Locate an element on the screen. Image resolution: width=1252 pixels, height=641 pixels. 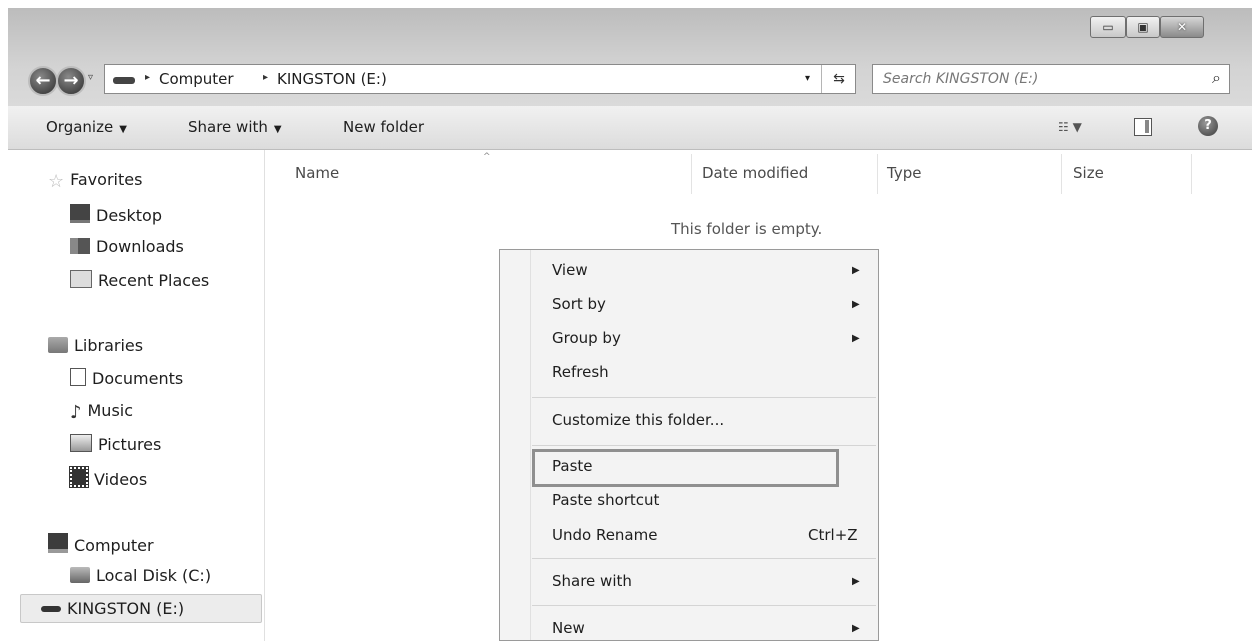
column-type: Type is located at coordinates (904, 173).